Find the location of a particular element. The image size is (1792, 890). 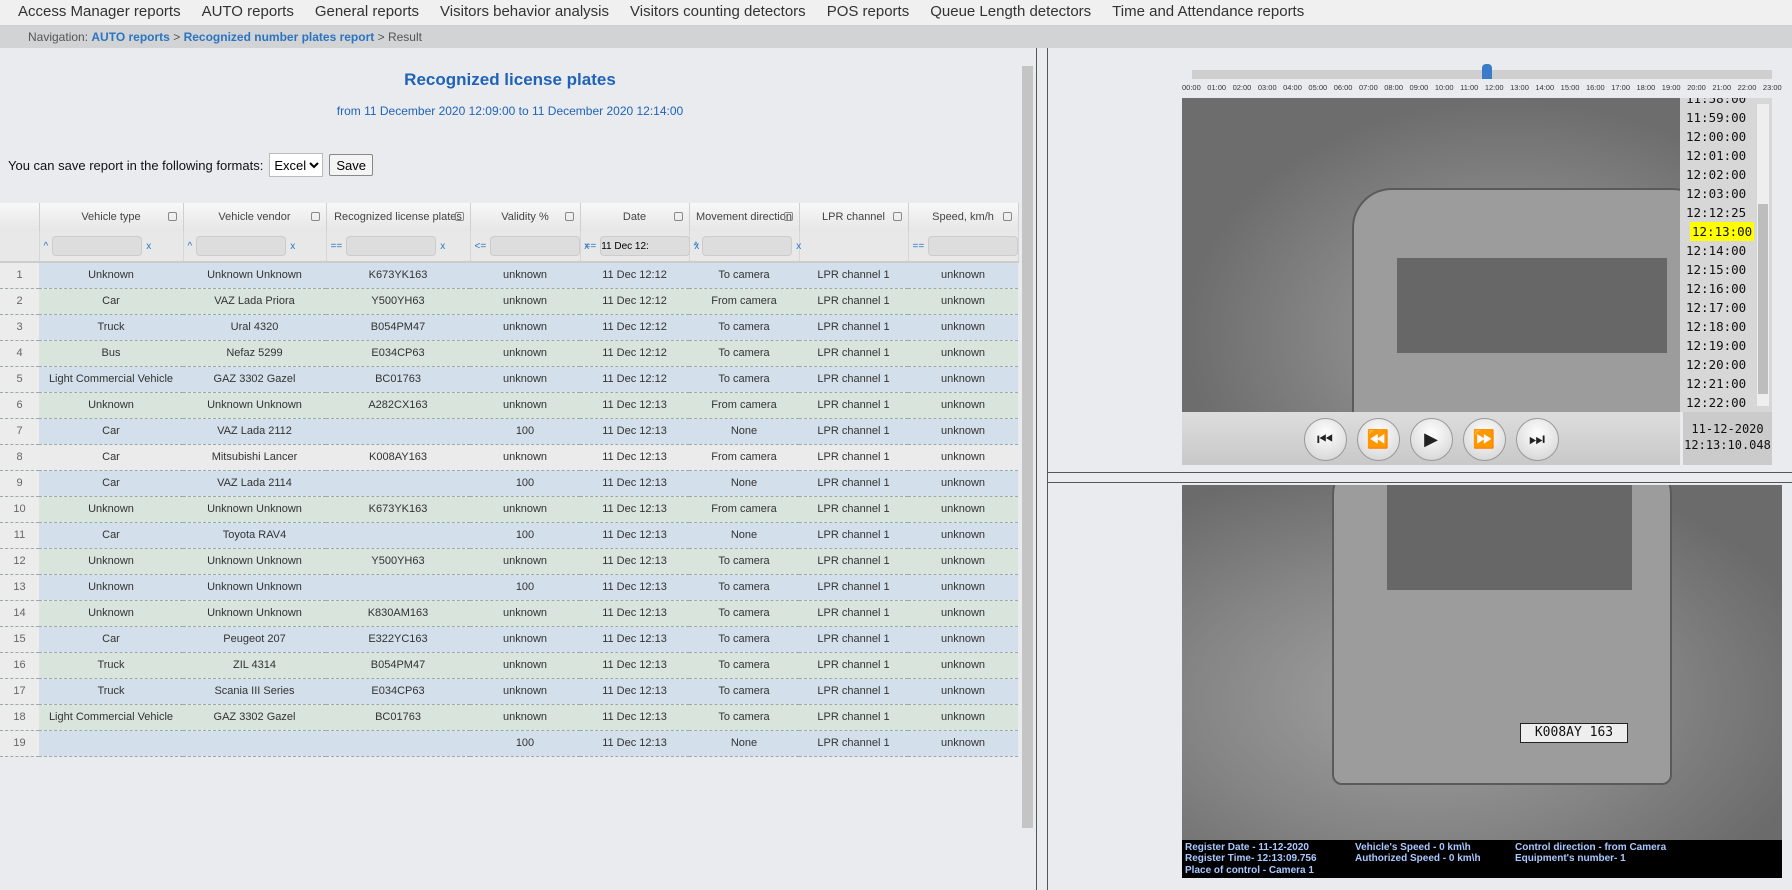

timeline-marker is located at coordinates (1487, 71).